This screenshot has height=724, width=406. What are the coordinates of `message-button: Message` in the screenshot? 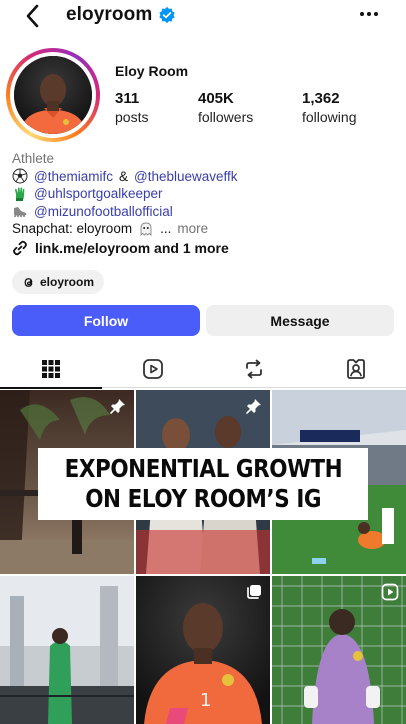 It's located at (300, 320).